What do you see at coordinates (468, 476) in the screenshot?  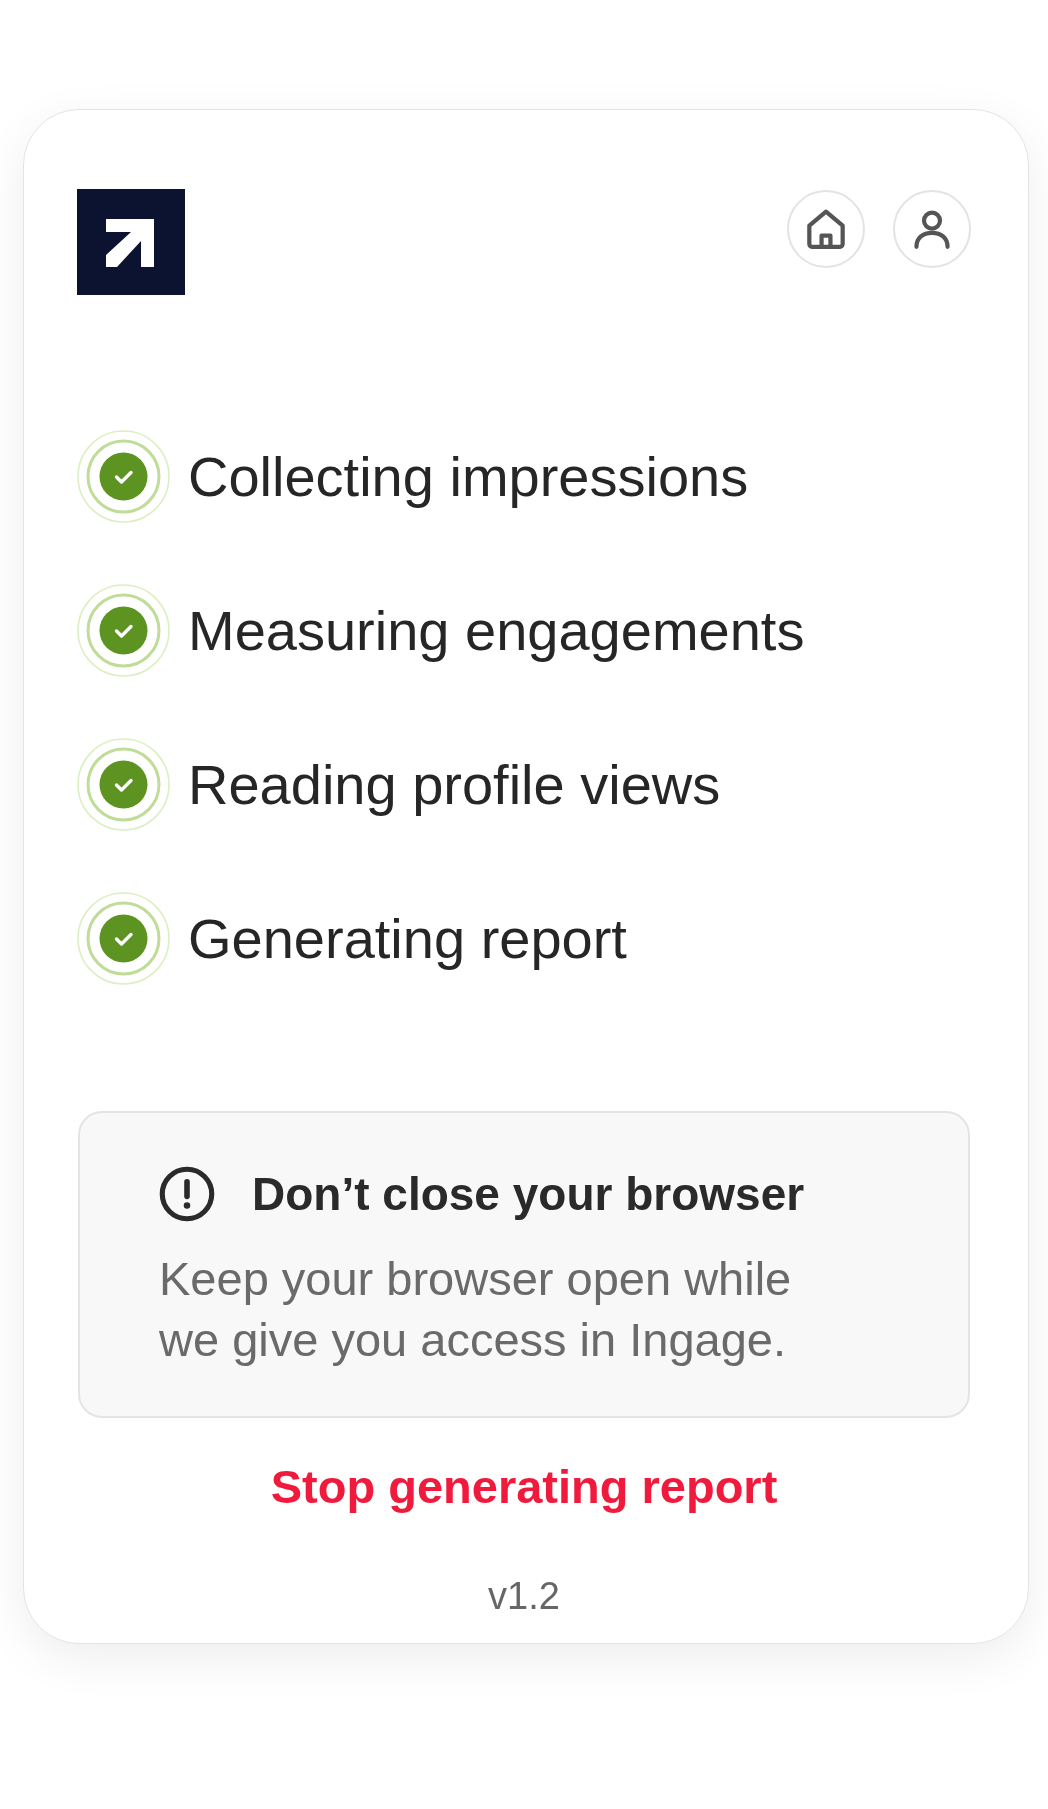 I see `step-label: Collecting impressions` at bounding box center [468, 476].